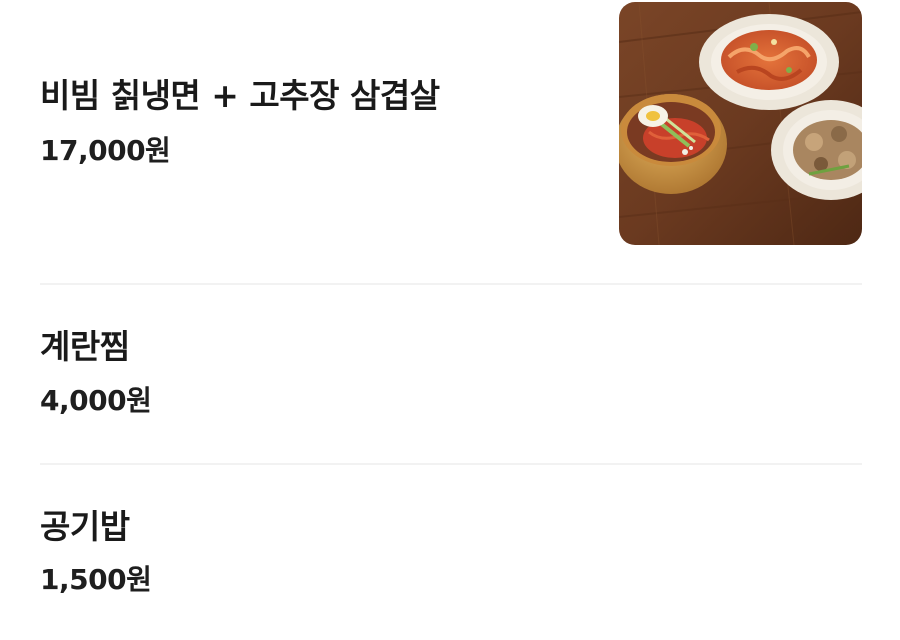 The height and width of the screenshot is (640, 900). Describe the element at coordinates (96, 400) in the screenshot. I see `menu-item-price: 4,000원` at that location.